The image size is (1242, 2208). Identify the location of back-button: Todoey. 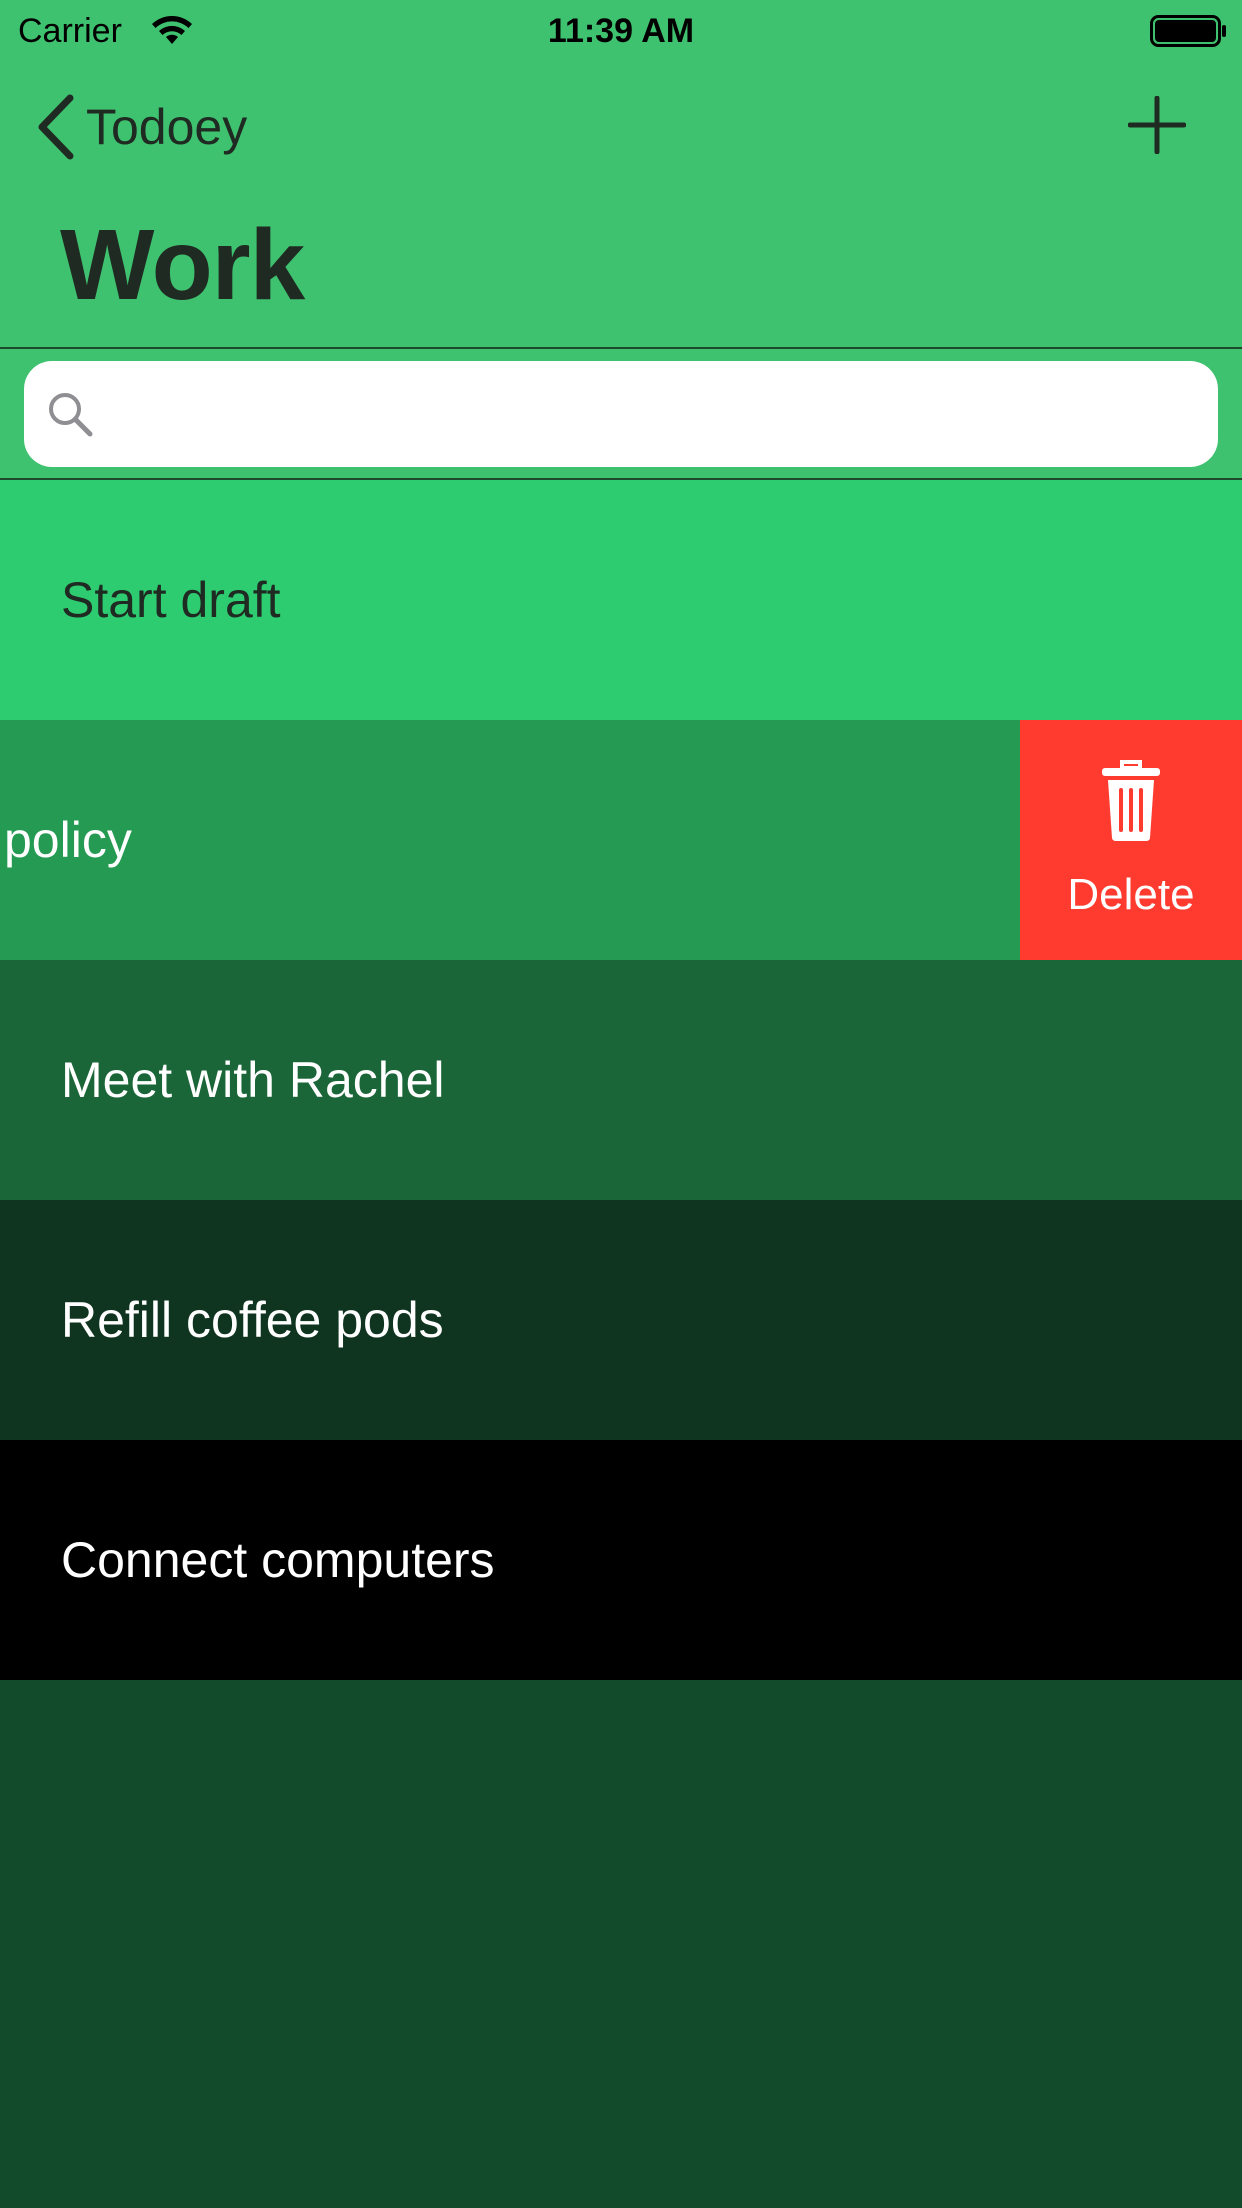
(141, 127).